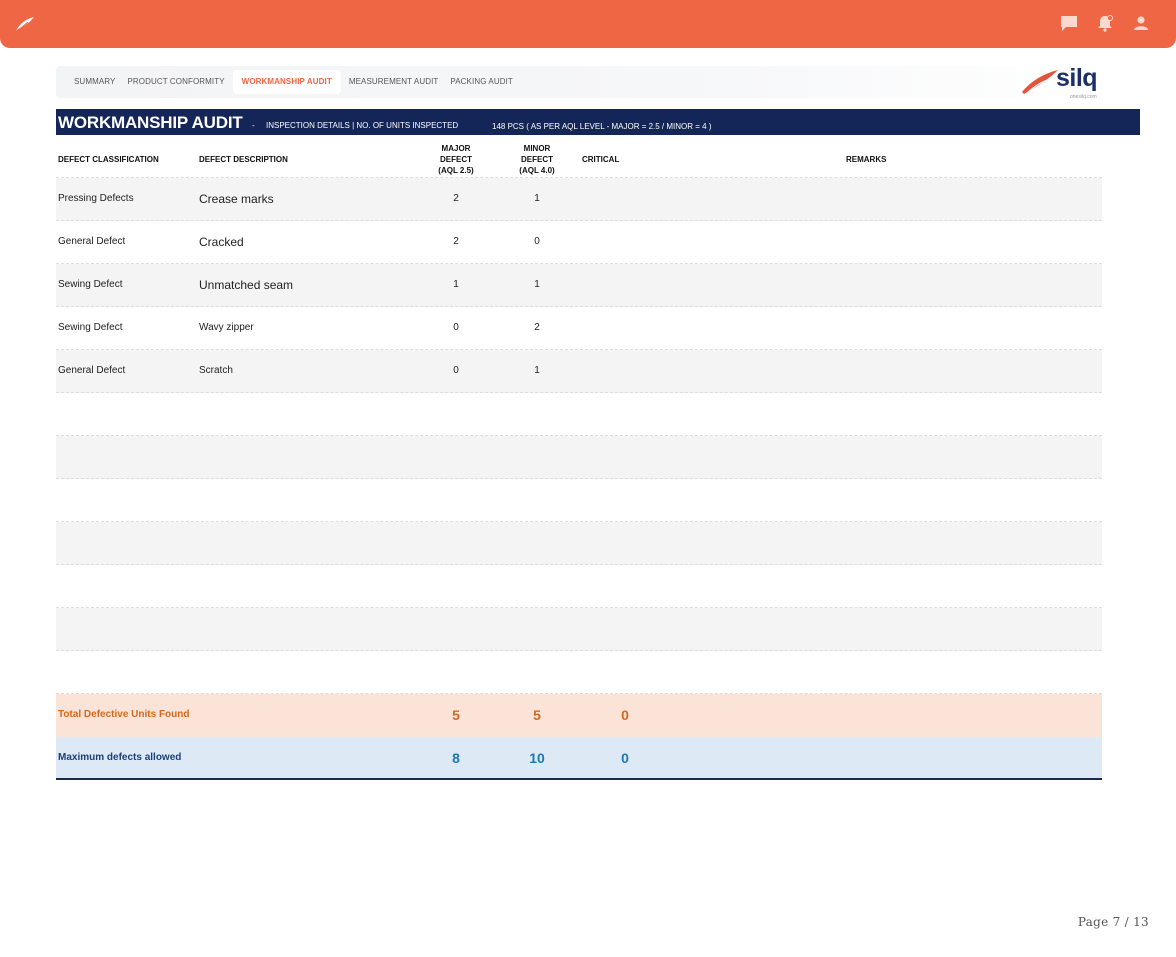 The image size is (1176, 957). What do you see at coordinates (150, 122) in the screenshot?
I see `section-title: WORKMANSHIP AUDIT` at bounding box center [150, 122].